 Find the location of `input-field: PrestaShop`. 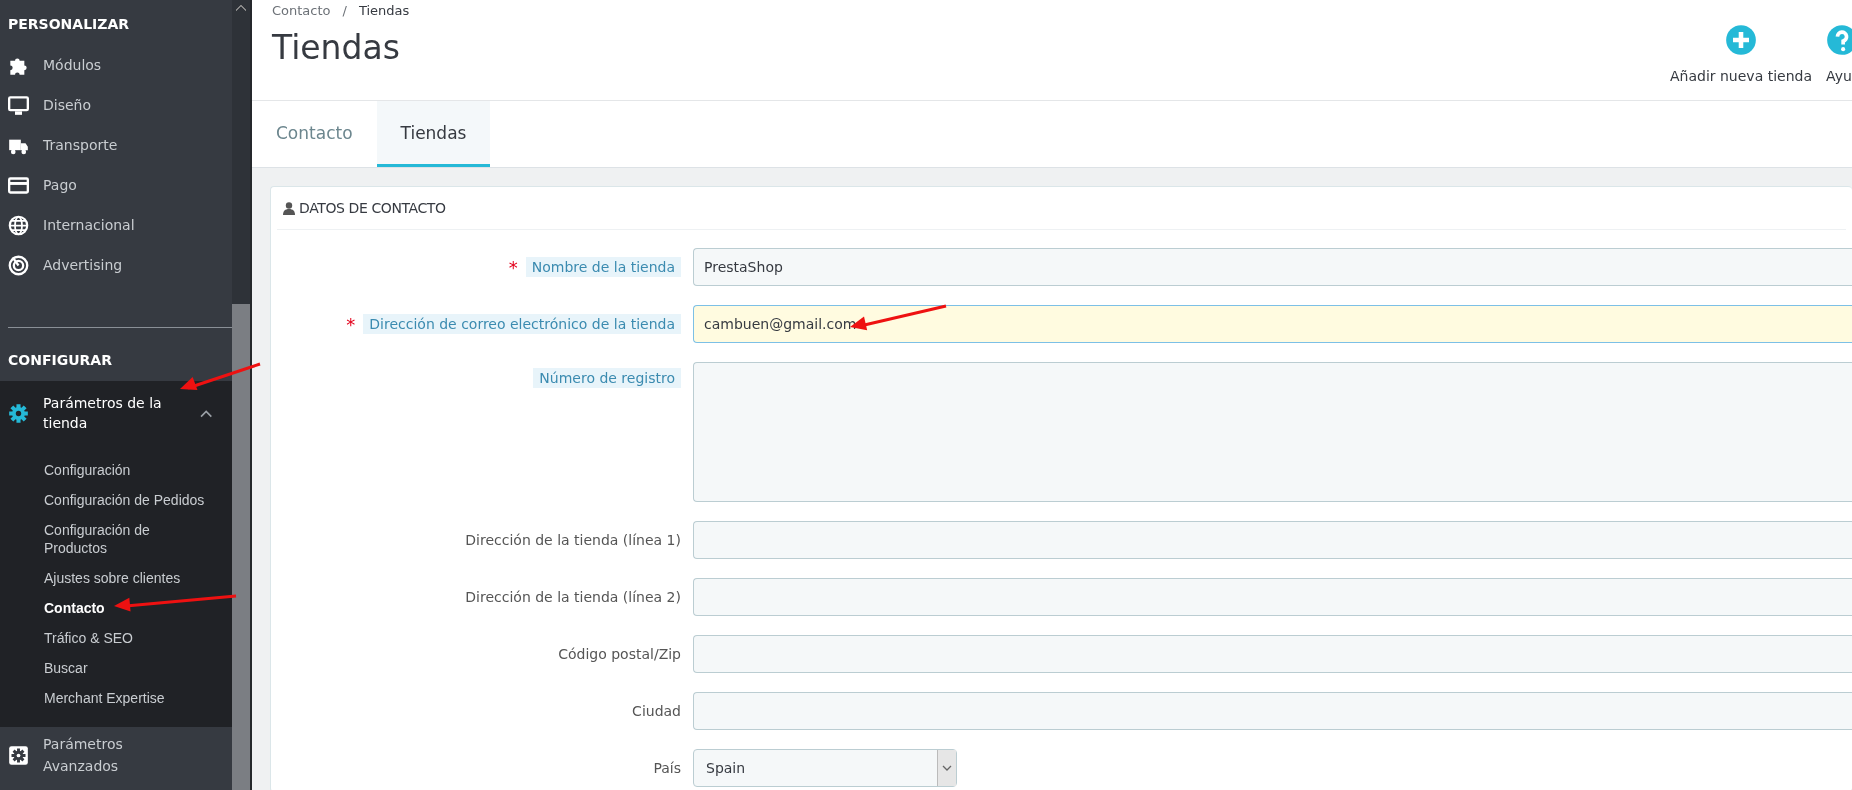

input-field: PrestaShop is located at coordinates (1272, 267).